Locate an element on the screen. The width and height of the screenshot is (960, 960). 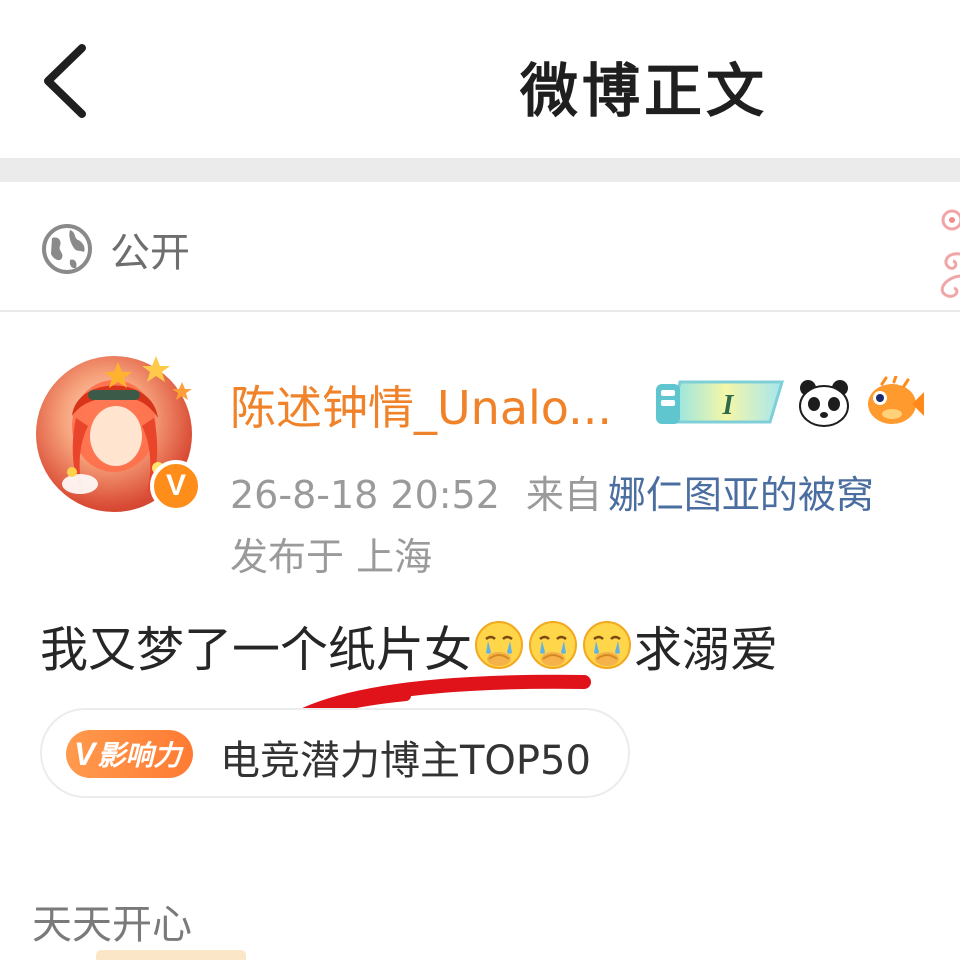
verified-badge: V is located at coordinates (176, 486).